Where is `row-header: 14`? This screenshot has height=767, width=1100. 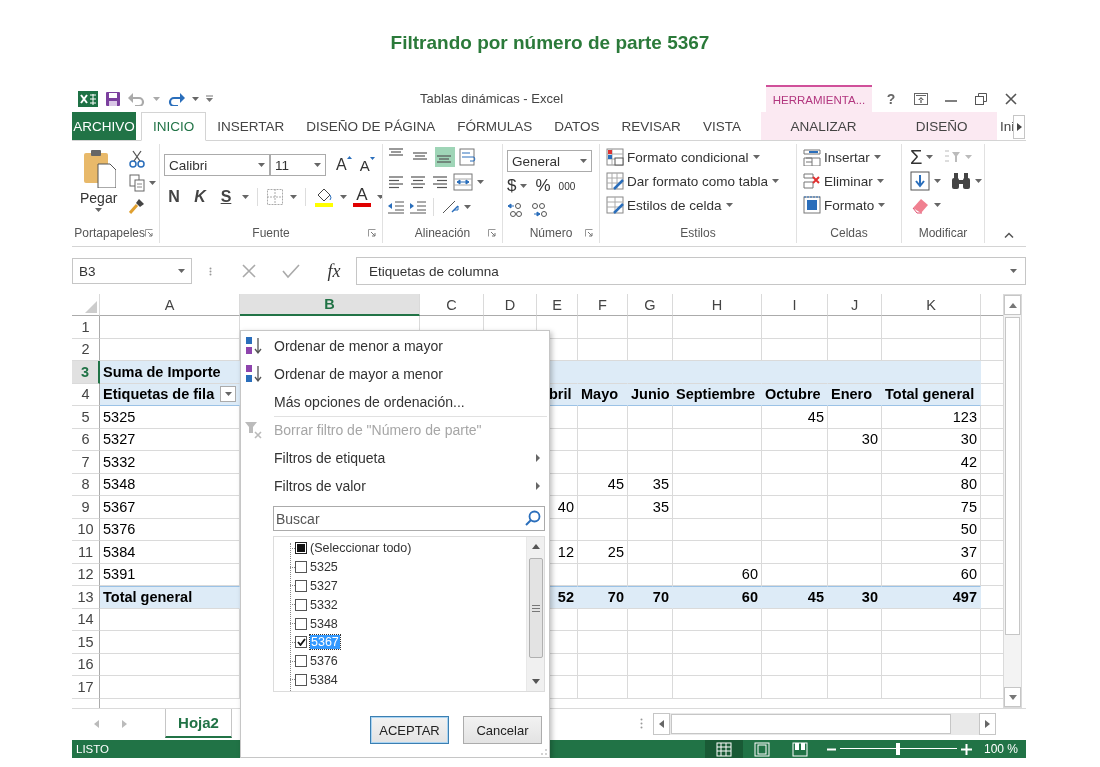
row-header: 14 is located at coordinates (86, 619).